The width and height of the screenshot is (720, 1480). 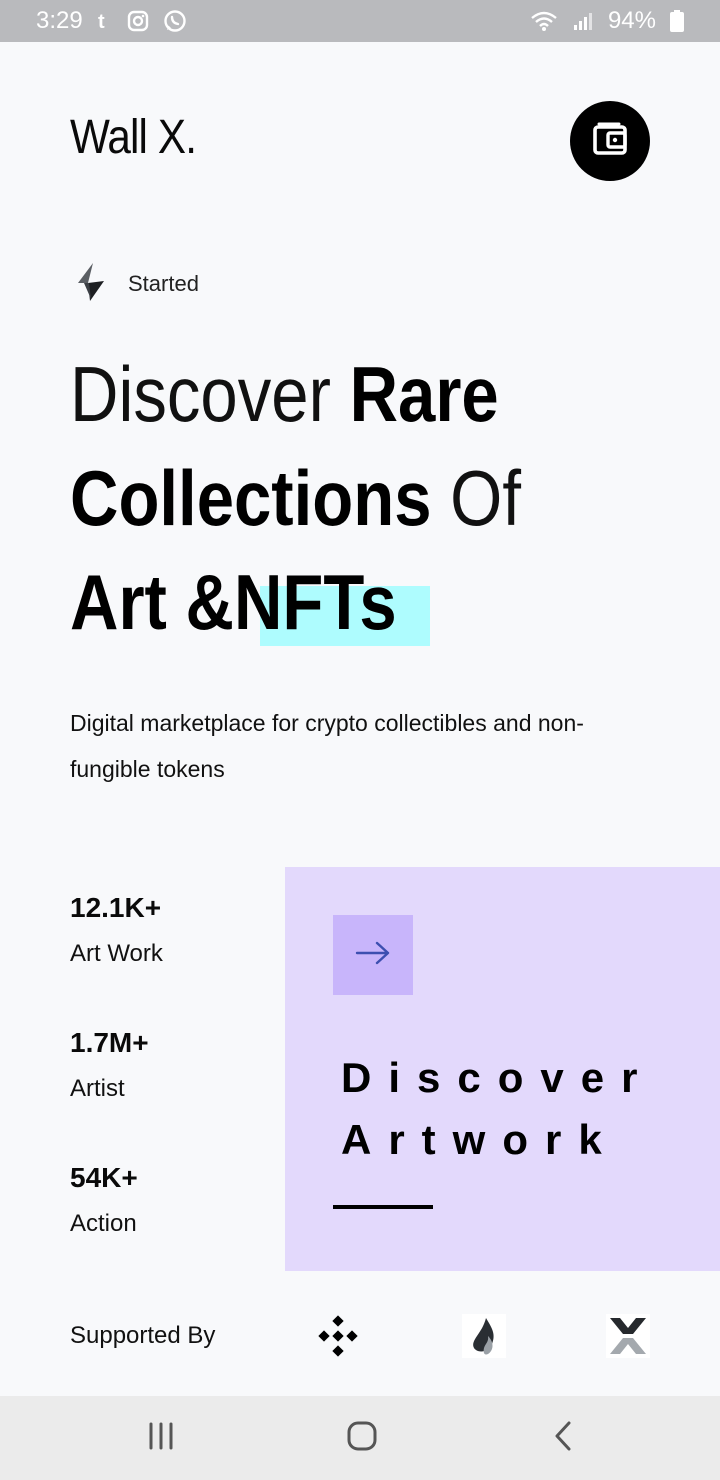 I want to click on discover-title-line-2: Artwork, so click(x=480, y=1139).